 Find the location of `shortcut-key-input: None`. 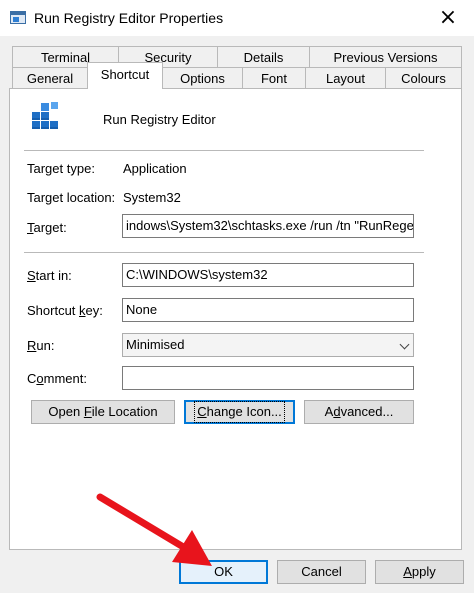

shortcut-key-input: None is located at coordinates (268, 310).